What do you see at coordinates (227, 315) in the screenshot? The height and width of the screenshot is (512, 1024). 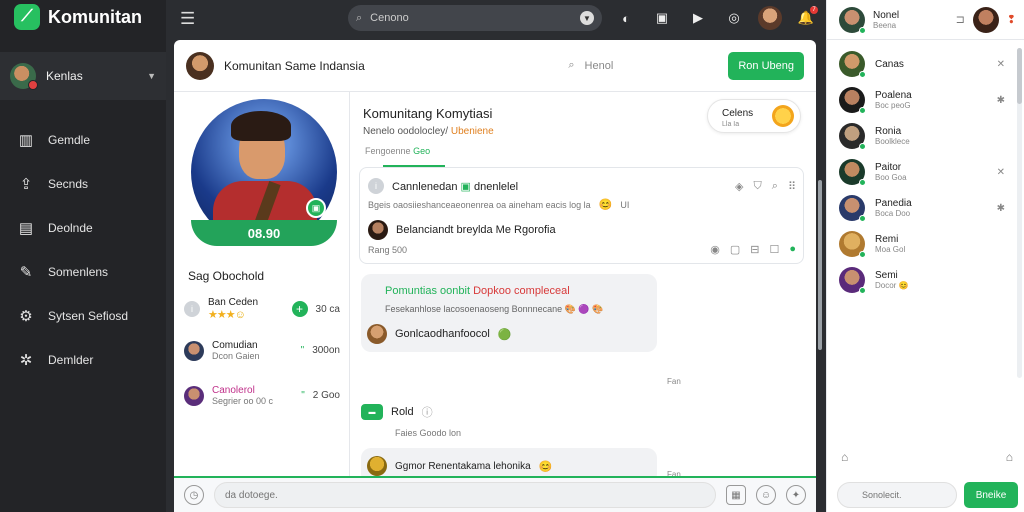 I see `rating-stars: ★★★☺` at bounding box center [227, 315].